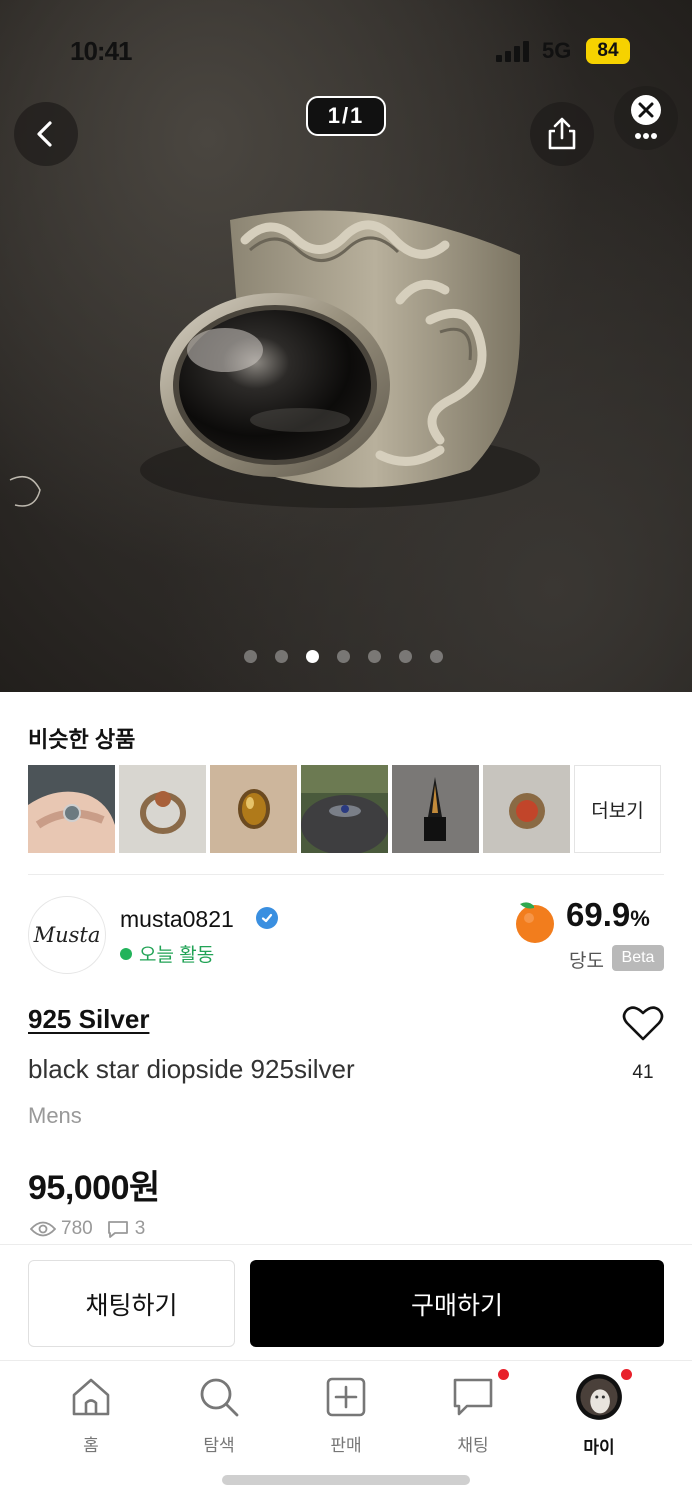 The image size is (692, 1500). Describe the element at coordinates (535, 922) in the screenshot. I see `orange-fruit-icon` at that location.